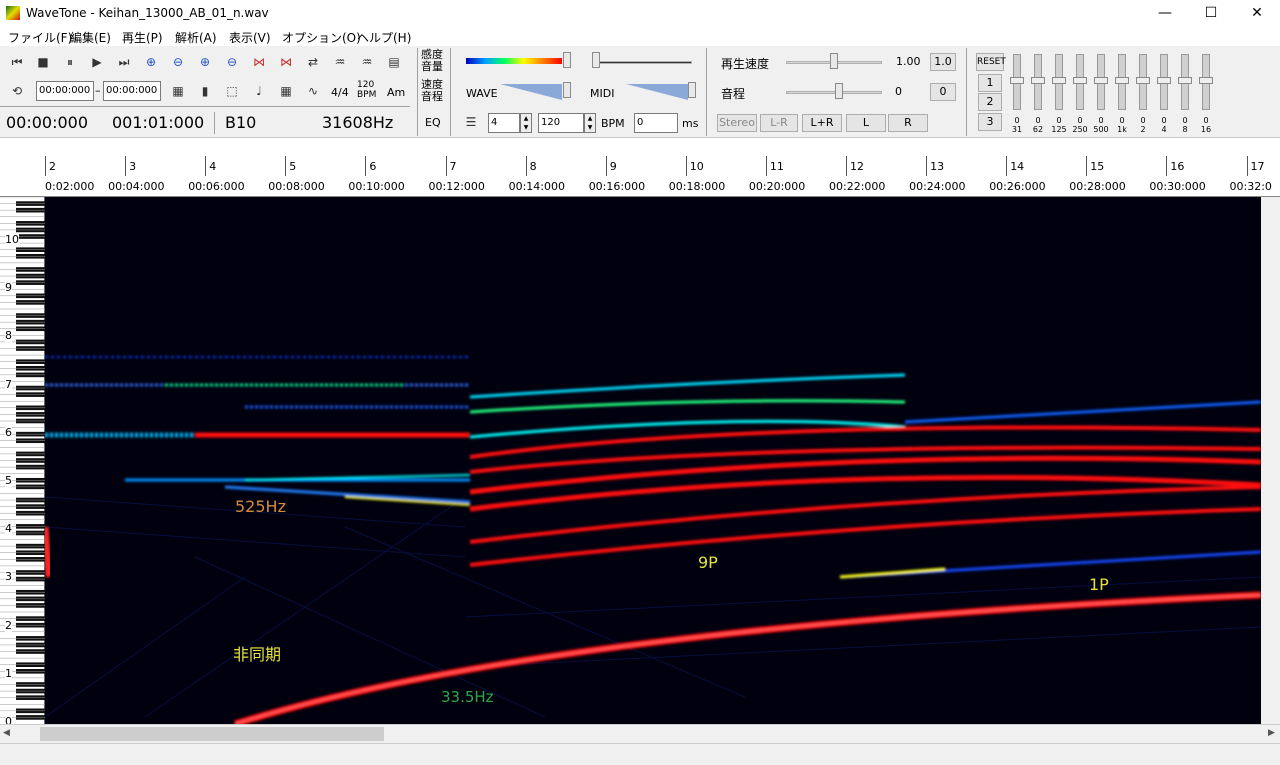  What do you see at coordinates (779, 123) in the screenshot?
I see `l-minus-r-button: L-R` at bounding box center [779, 123].